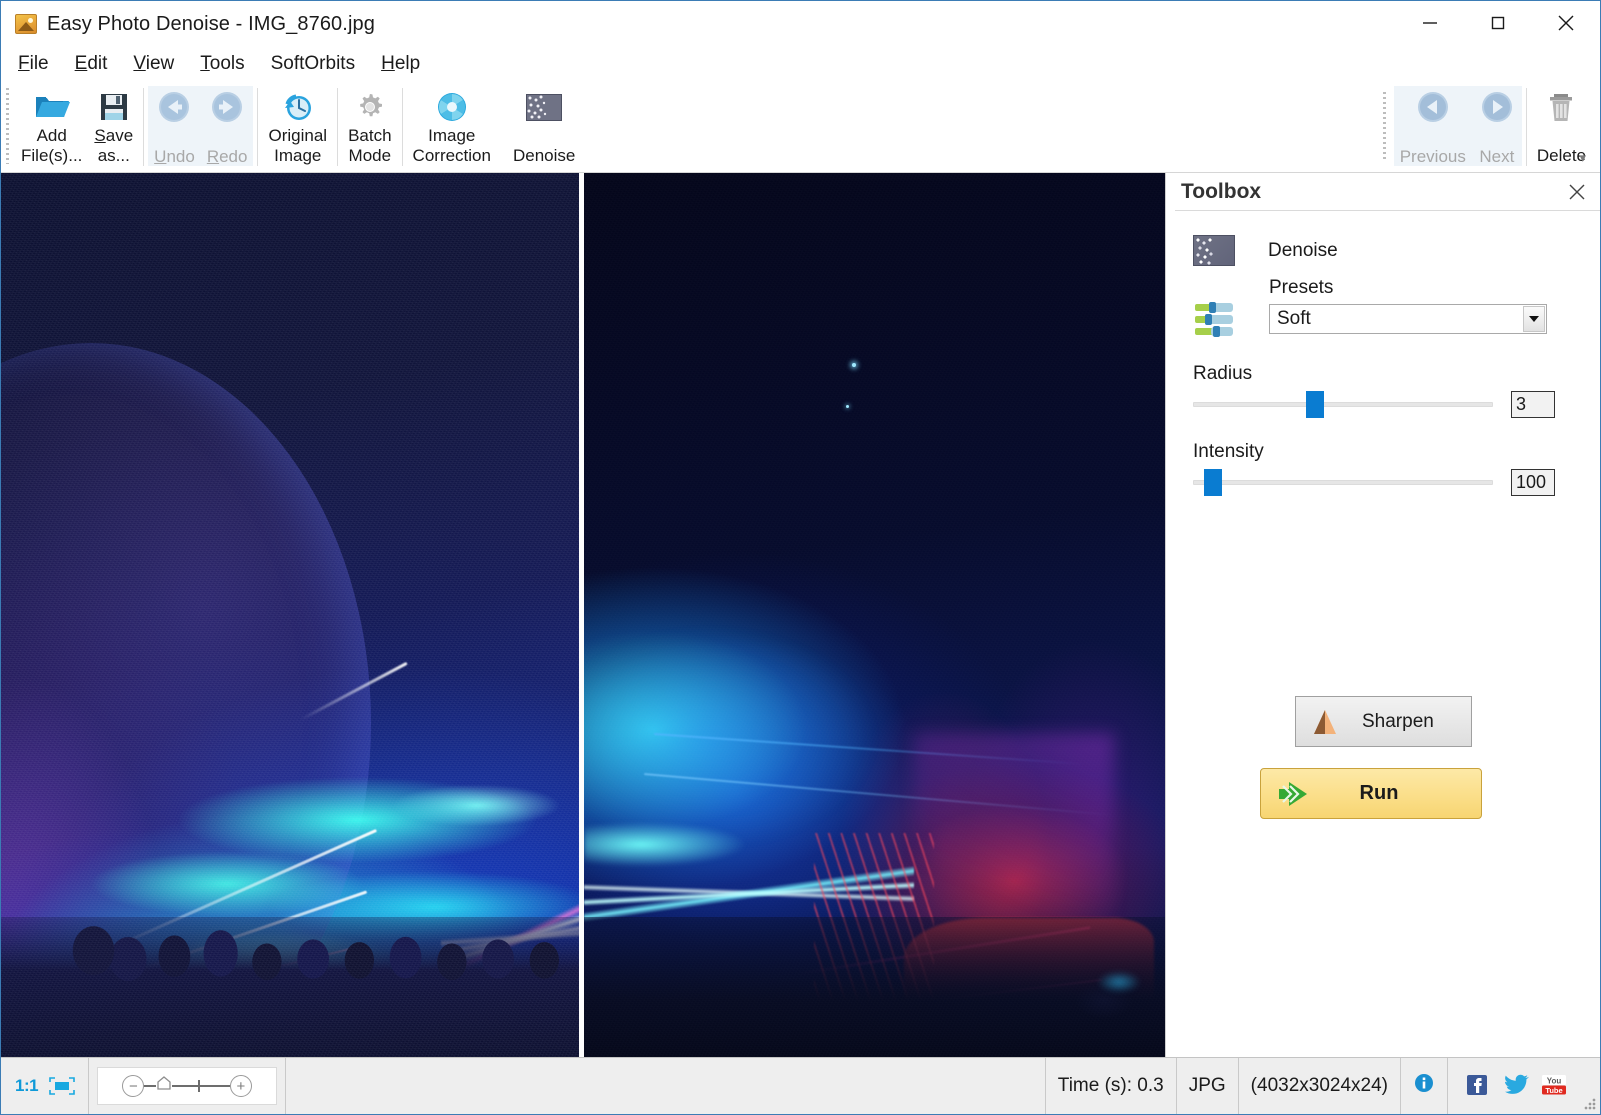 The width and height of the screenshot is (1601, 1115). What do you see at coordinates (240, 1086) in the screenshot?
I see `zoom-in-button: +` at bounding box center [240, 1086].